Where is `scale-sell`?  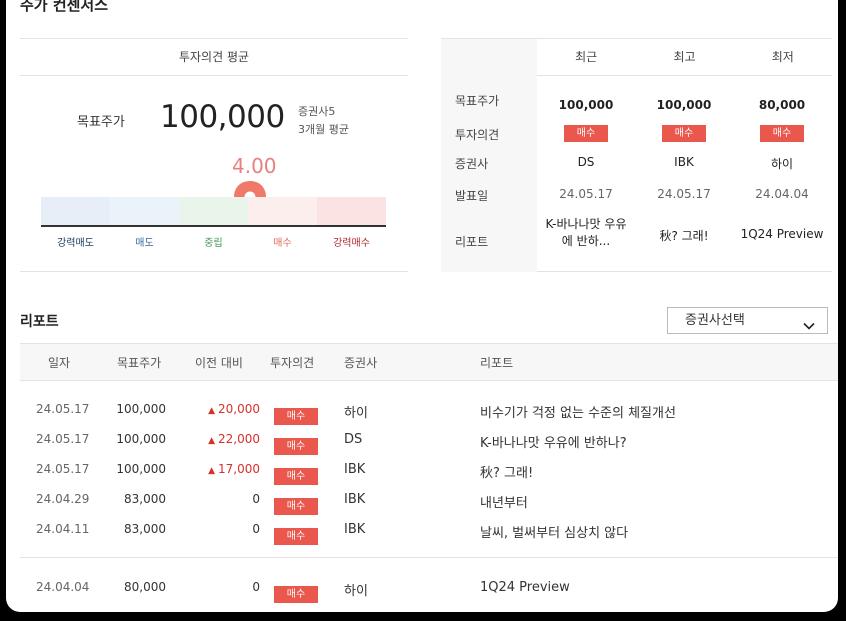
scale-sell is located at coordinates (144, 211).